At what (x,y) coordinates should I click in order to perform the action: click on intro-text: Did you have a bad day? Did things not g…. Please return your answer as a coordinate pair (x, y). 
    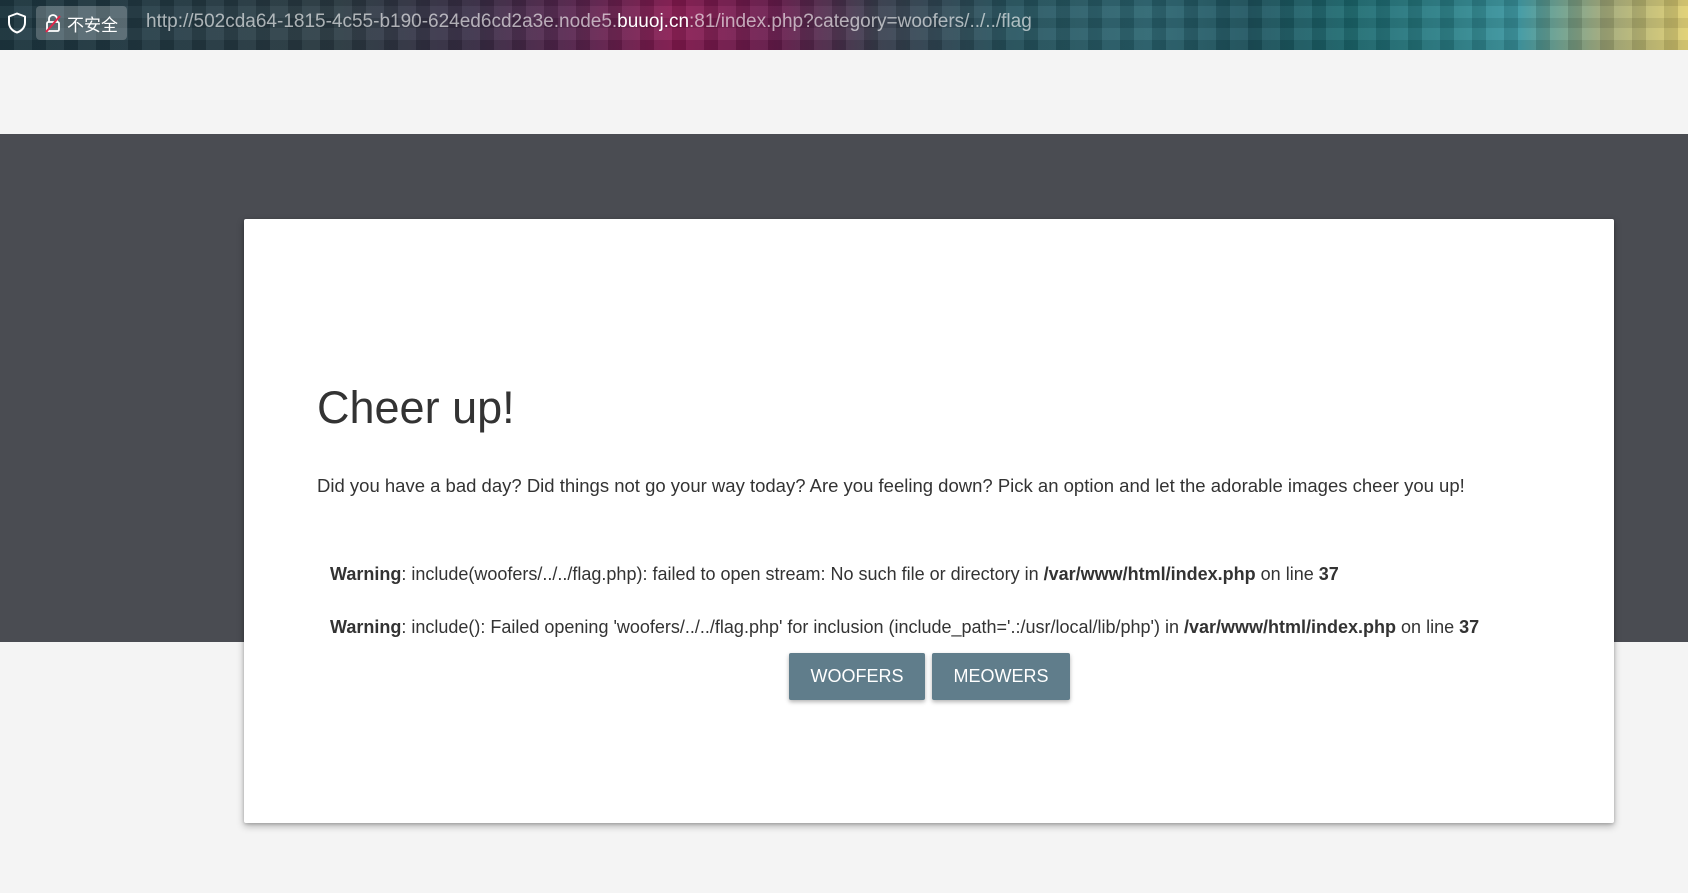
    Looking at the image, I should click on (891, 485).